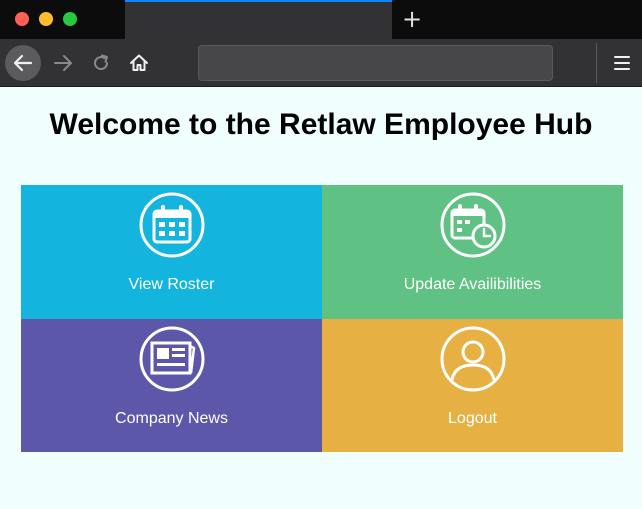 This screenshot has width=642, height=509. Describe the element at coordinates (171, 418) in the screenshot. I see `company-news-label: Company News` at that location.